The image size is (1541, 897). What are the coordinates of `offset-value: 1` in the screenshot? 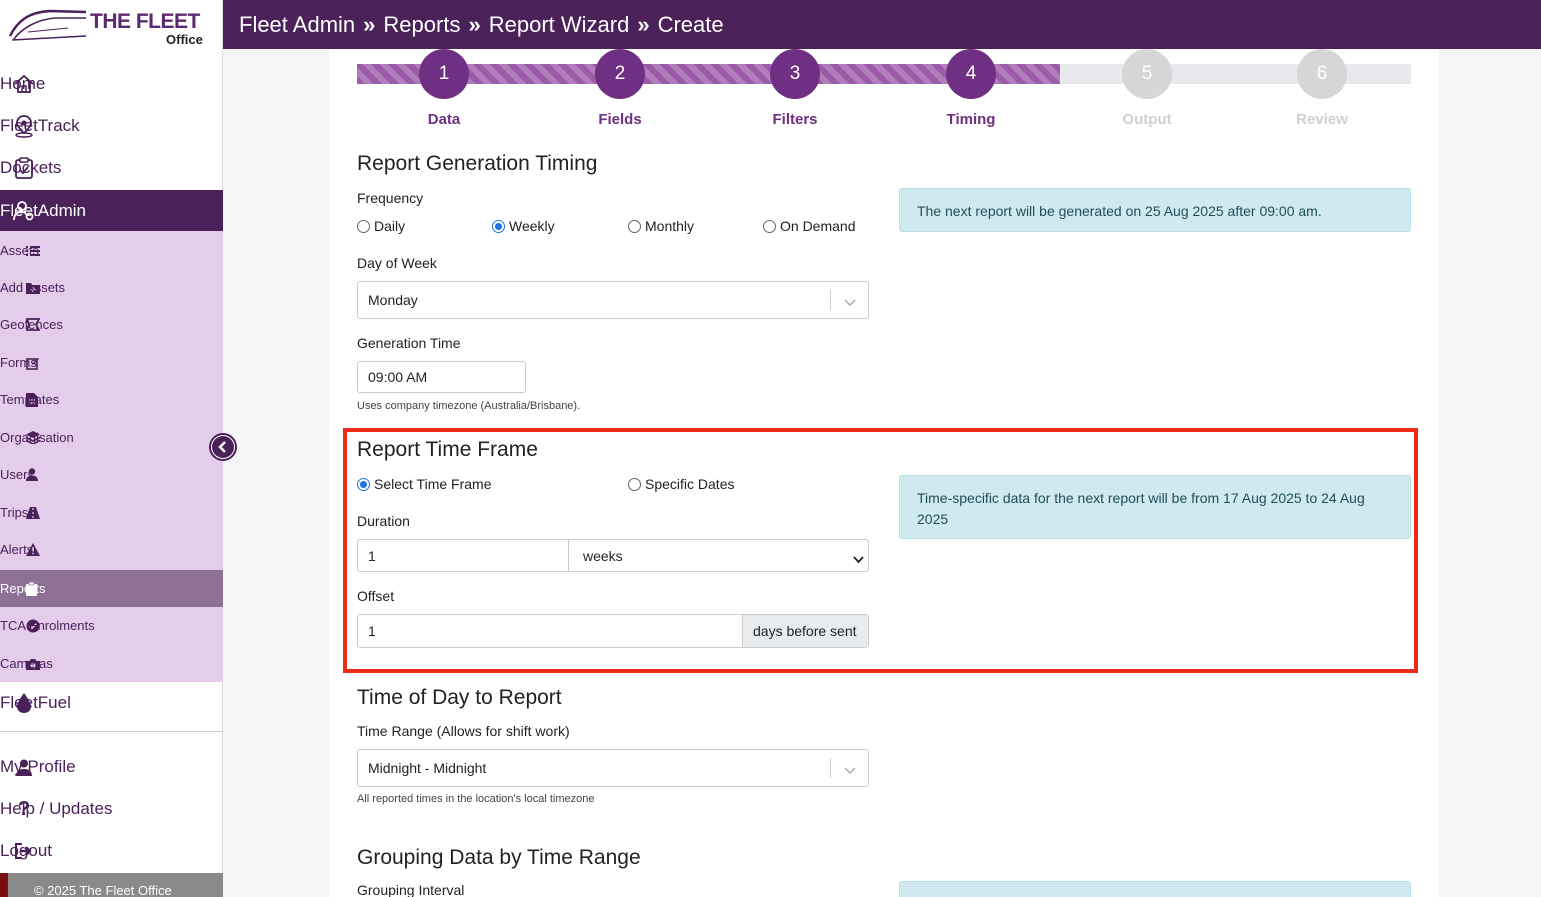 It's located at (372, 631).